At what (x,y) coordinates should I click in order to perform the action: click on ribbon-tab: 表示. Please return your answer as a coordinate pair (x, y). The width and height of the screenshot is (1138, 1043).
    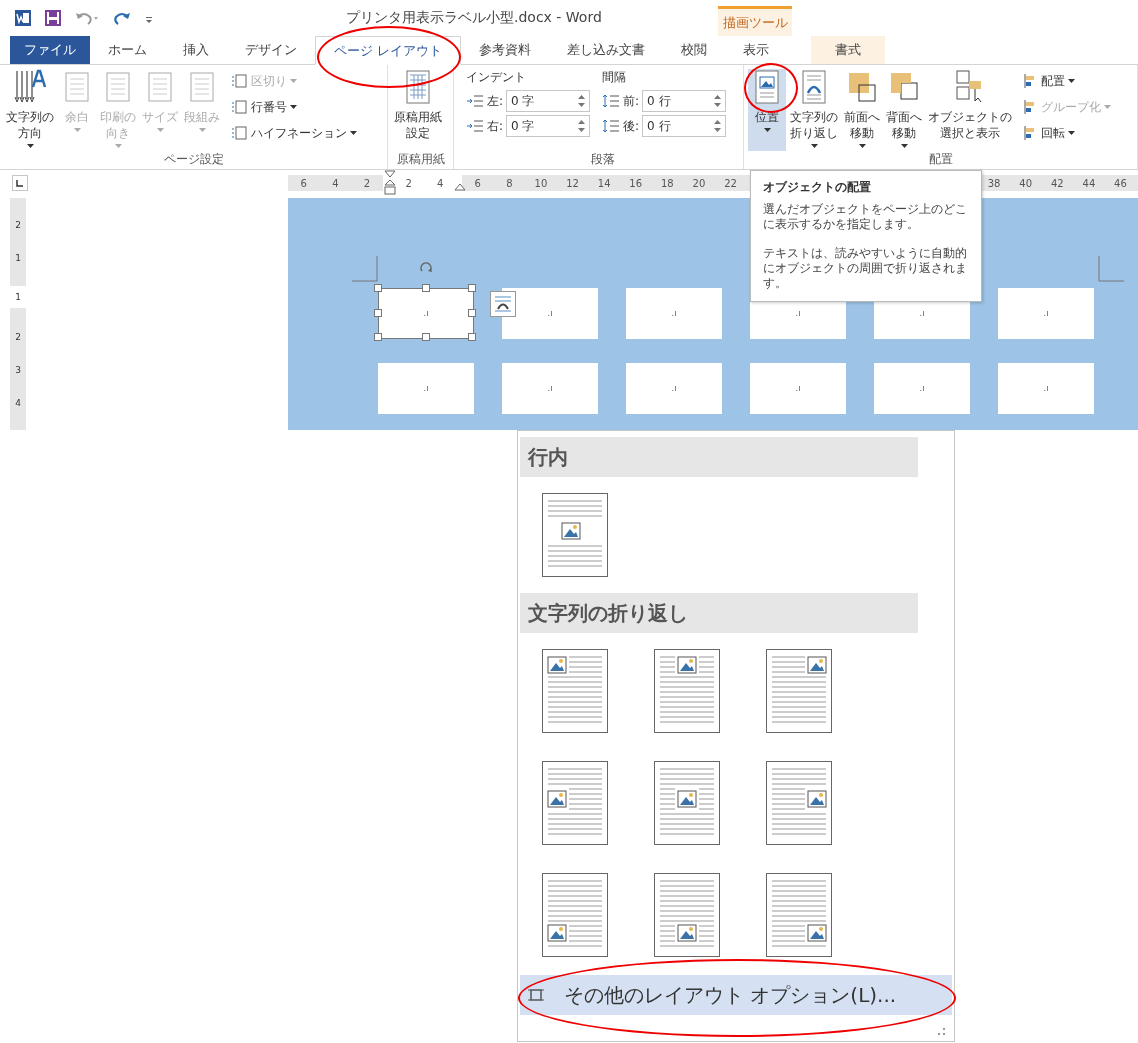
    Looking at the image, I should click on (756, 50).